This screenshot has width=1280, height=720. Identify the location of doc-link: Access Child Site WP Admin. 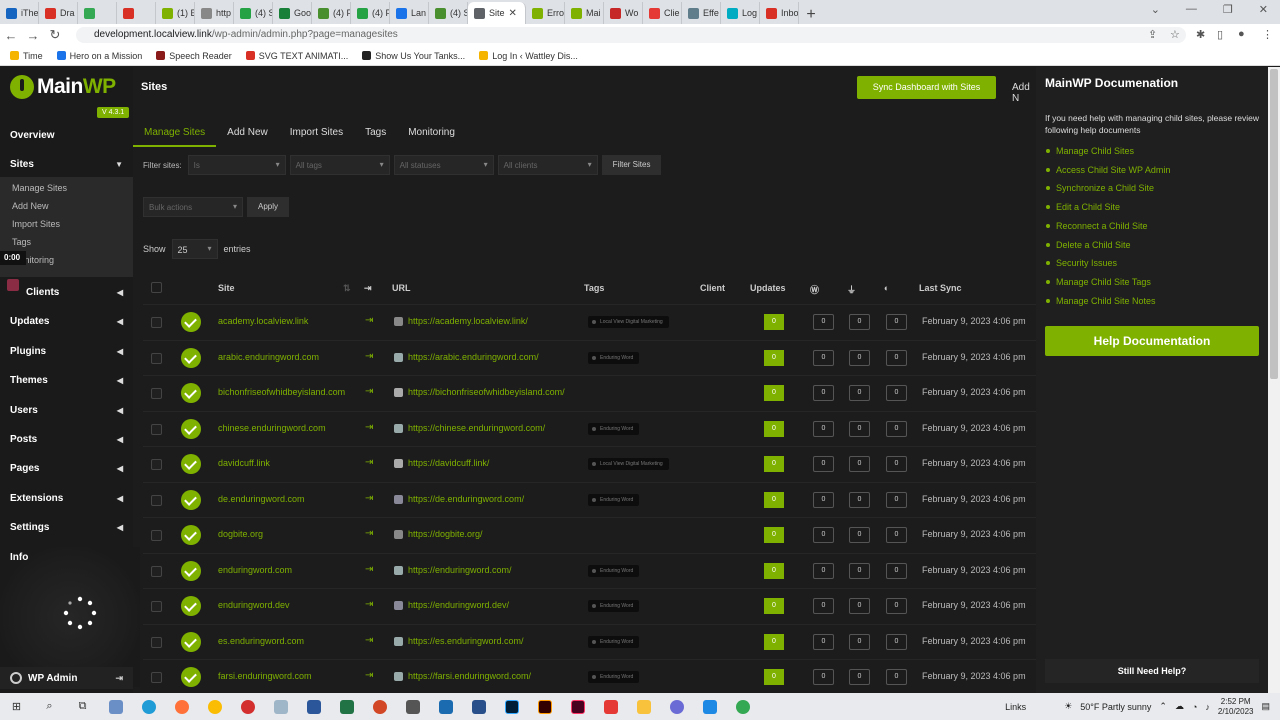
(1107, 170).